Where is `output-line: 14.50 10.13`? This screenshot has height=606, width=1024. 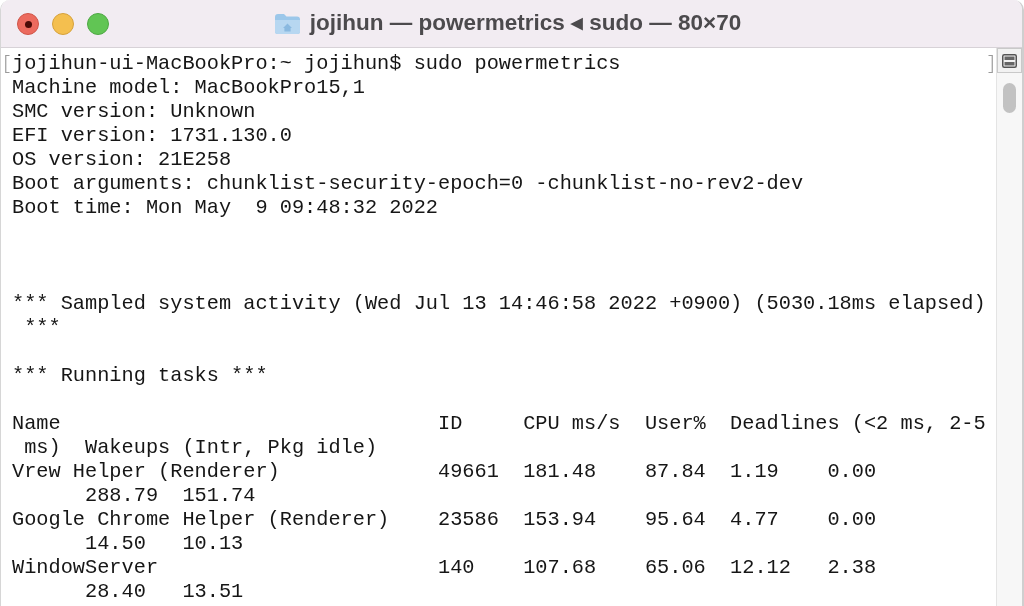 output-line: 14.50 10.13 is located at coordinates (164, 544).